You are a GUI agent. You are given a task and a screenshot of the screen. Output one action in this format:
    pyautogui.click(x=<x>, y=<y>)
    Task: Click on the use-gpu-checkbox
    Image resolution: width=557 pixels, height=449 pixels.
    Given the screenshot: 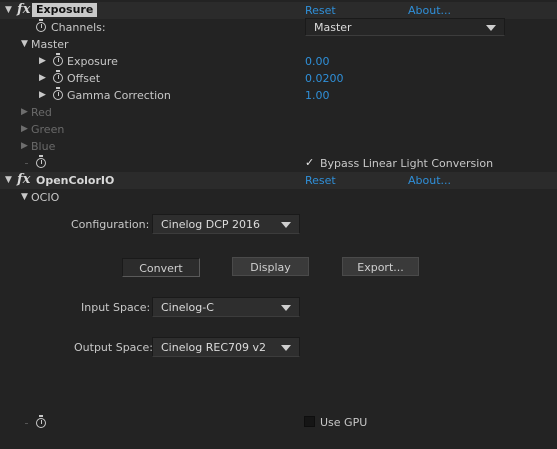 What is the action you would take?
    pyautogui.click(x=309, y=421)
    